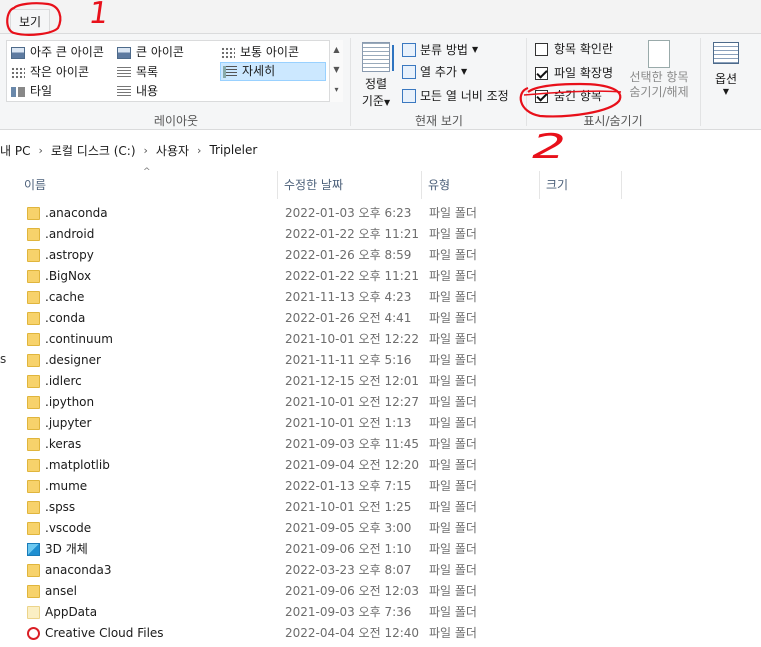 Image resolution: width=761 pixels, height=647 pixels. Describe the element at coordinates (93, 150) in the screenshot. I see `breadcrumb-local-disk: 로컬 디스크 (C:)` at that location.